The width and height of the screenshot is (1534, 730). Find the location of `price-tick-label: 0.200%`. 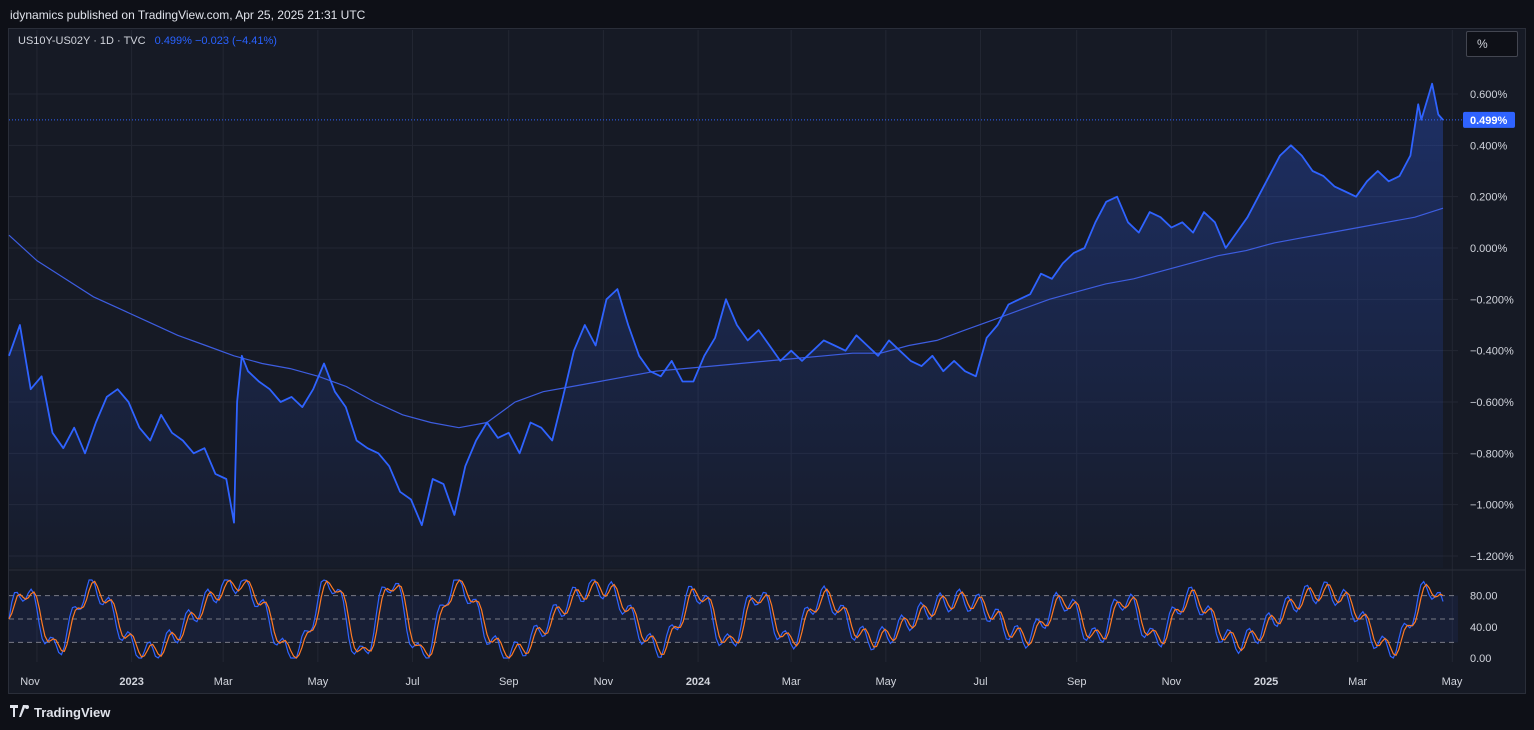

price-tick-label: 0.200% is located at coordinates (1489, 198).